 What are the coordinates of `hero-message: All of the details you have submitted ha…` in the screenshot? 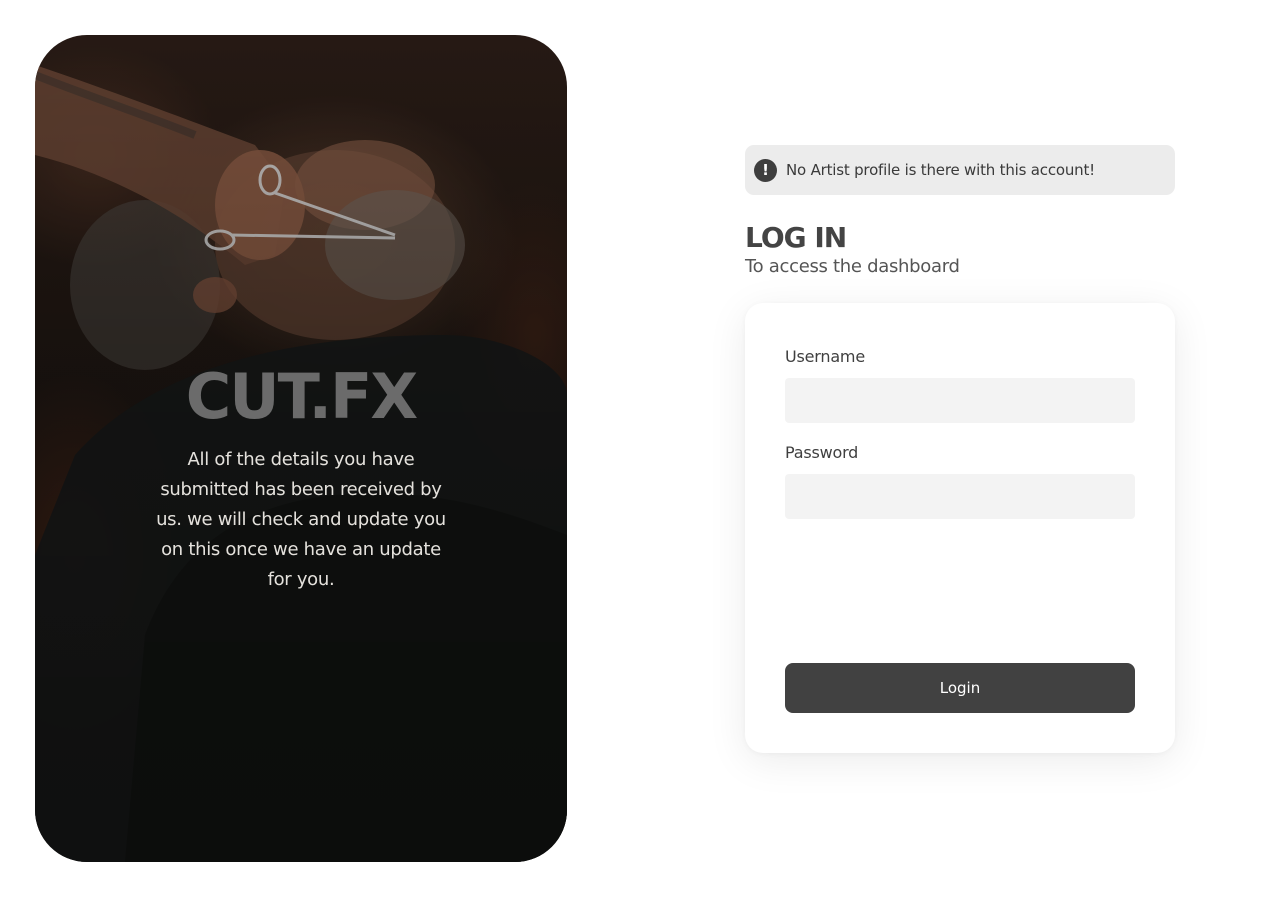 It's located at (301, 519).